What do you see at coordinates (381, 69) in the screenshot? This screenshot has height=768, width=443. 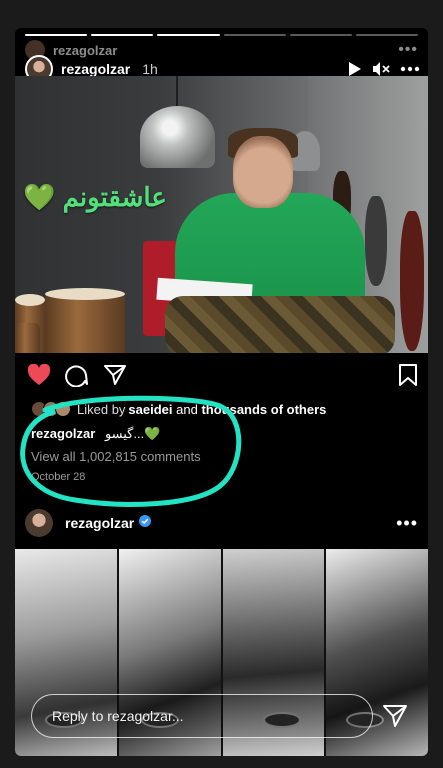 I see `mute-icon` at bounding box center [381, 69].